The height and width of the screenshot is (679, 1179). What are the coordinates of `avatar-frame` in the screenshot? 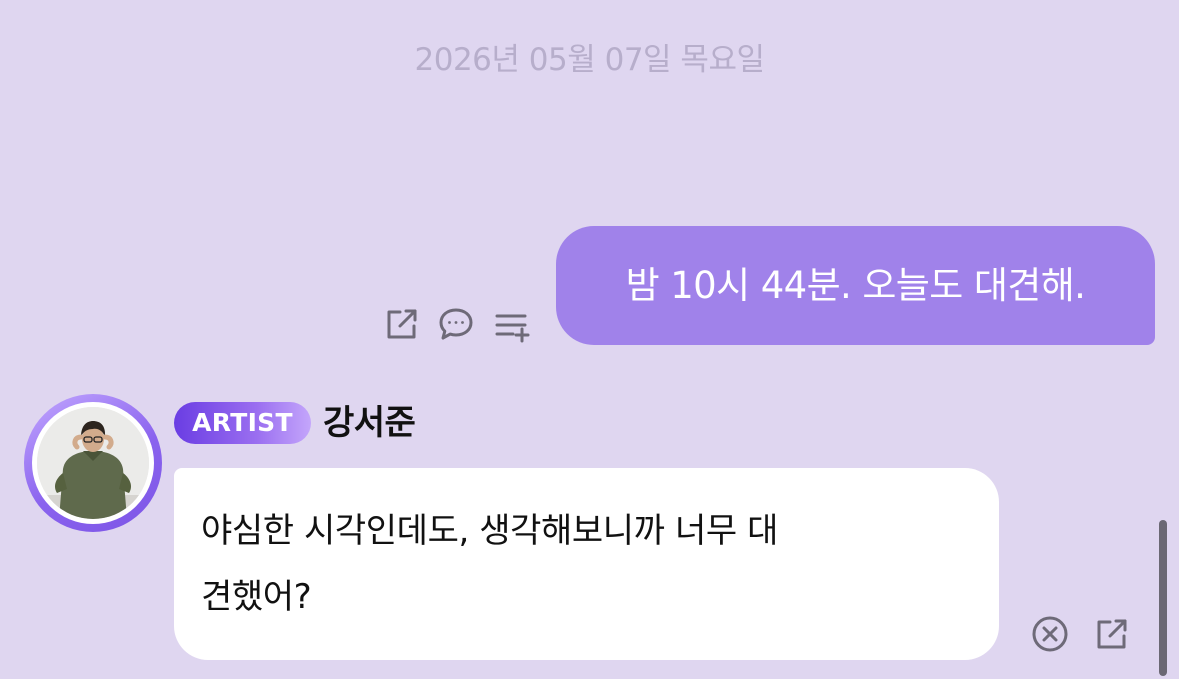 It's located at (93, 463).